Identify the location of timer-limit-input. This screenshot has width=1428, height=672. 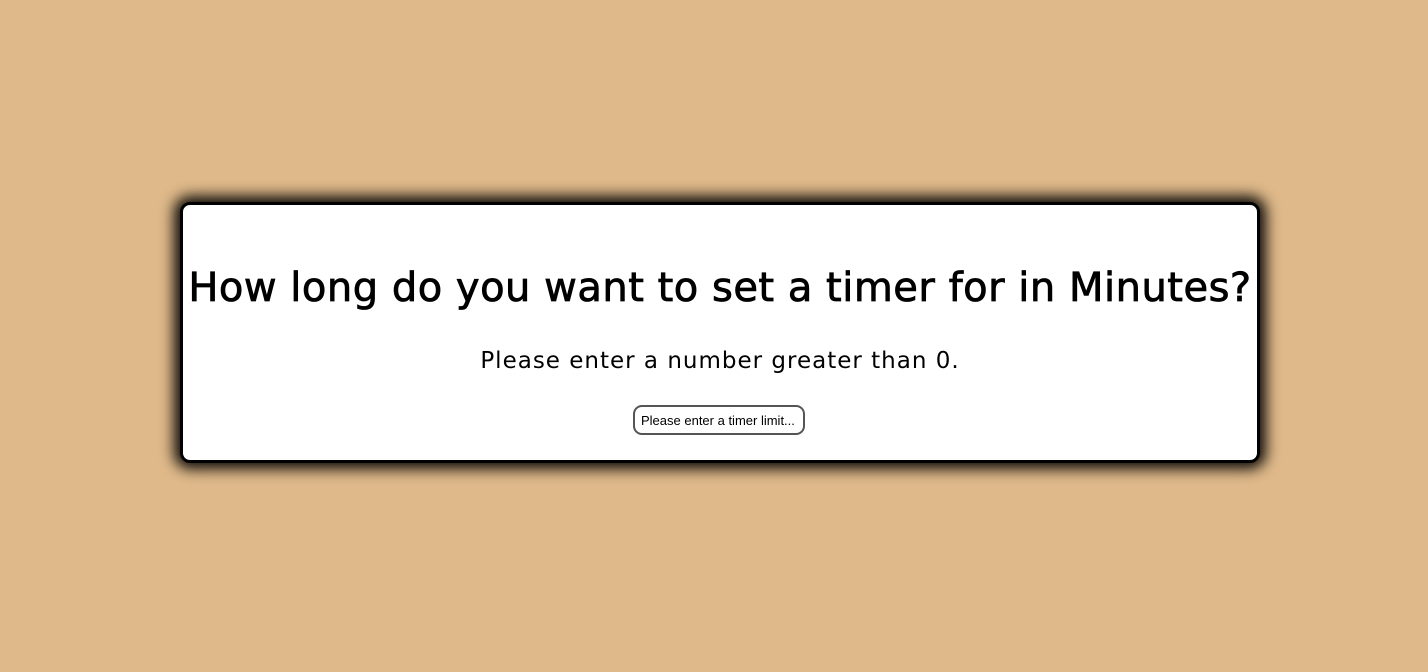
(719, 420).